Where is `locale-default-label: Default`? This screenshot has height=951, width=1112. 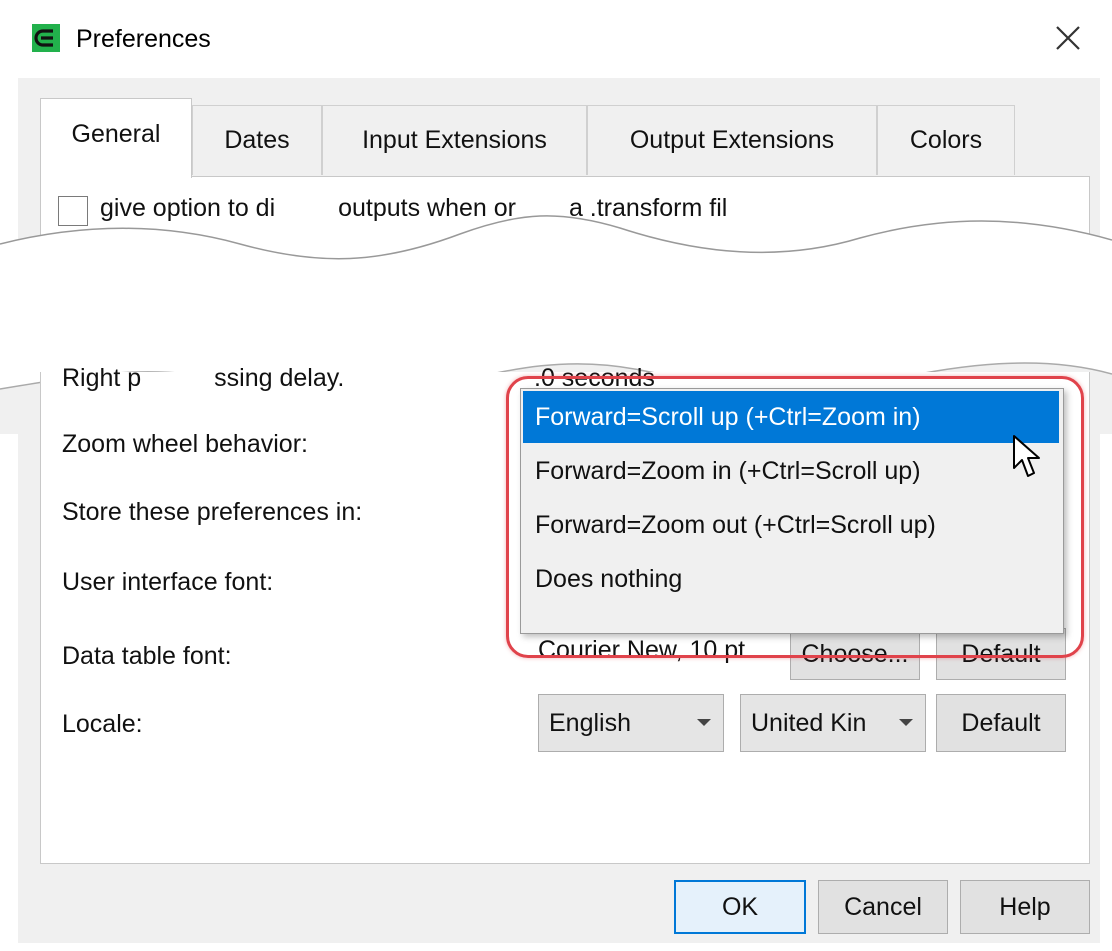
locale-default-label: Default is located at coordinates (1001, 722).